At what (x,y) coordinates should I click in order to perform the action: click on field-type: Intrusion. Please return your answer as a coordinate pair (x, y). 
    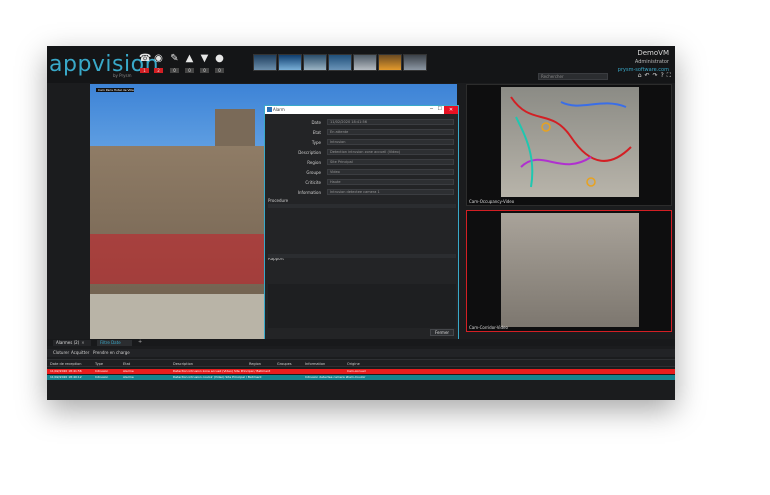
    Looking at the image, I should click on (390, 142).